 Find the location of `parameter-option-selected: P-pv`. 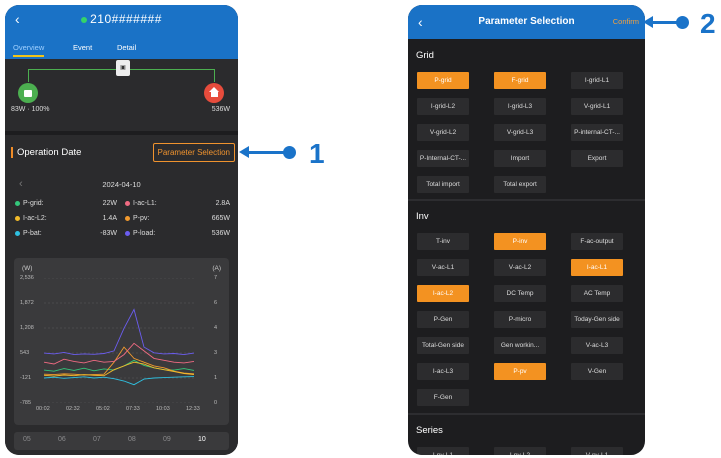

parameter-option-selected: P-pv is located at coordinates (520, 371).